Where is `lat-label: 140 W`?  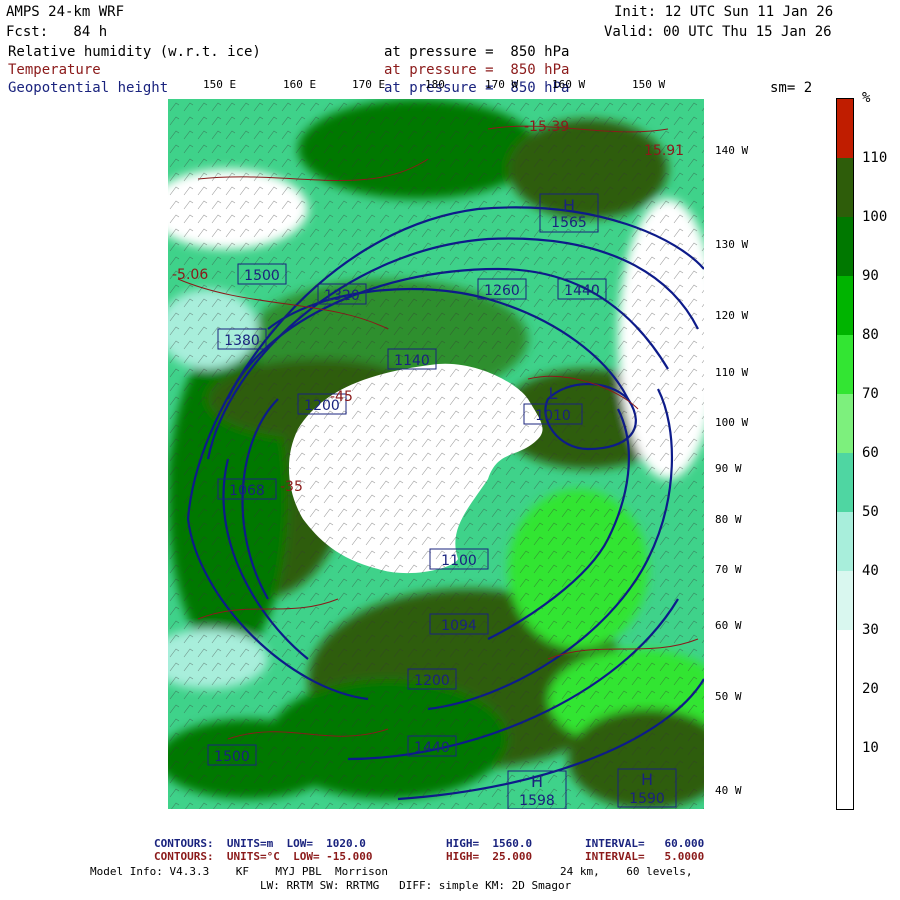 lat-label: 140 W is located at coordinates (732, 150).